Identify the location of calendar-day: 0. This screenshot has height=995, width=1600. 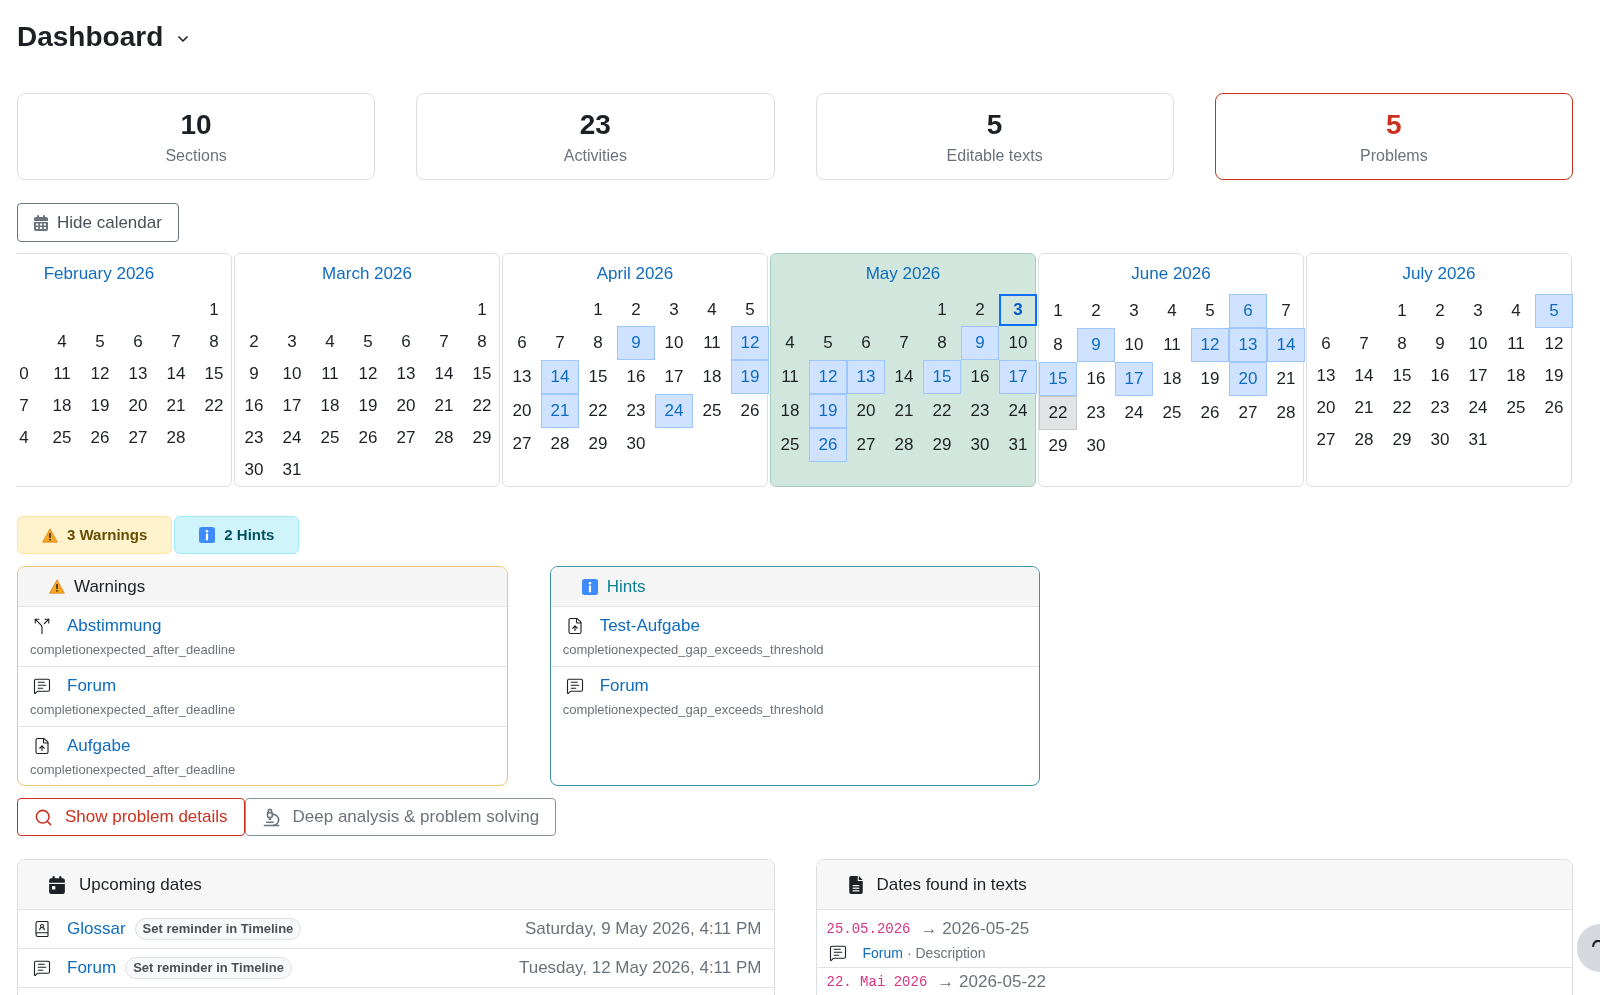
(30, 374).